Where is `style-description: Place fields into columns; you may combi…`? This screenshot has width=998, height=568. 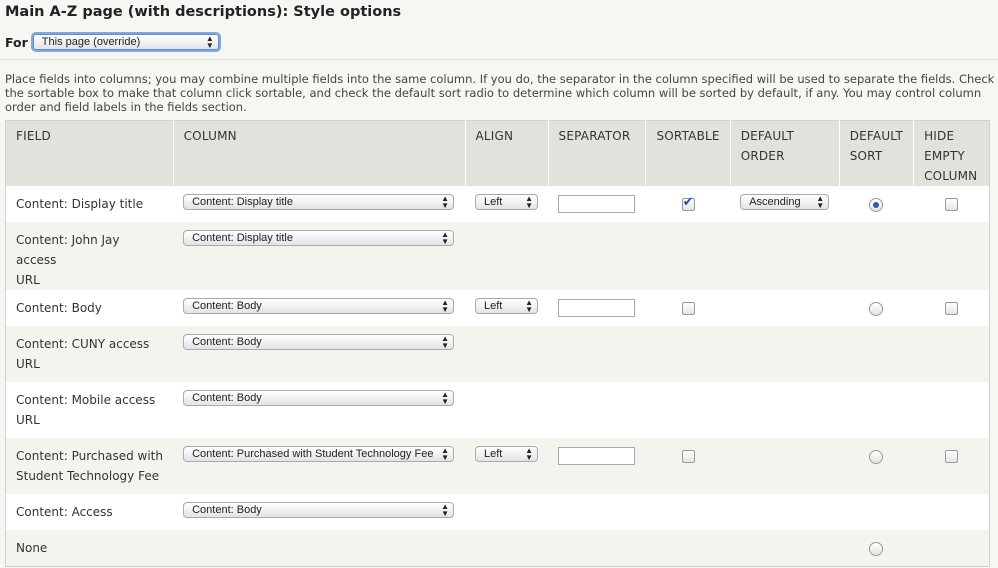 style-description: Place fields into columns; you may combi… is located at coordinates (500, 93).